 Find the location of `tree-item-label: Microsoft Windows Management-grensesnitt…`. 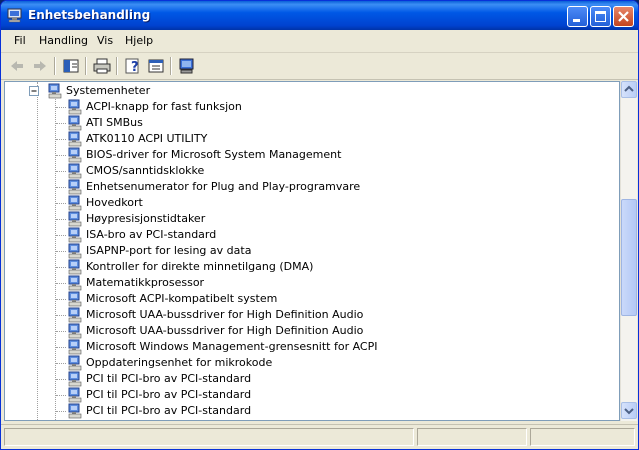

tree-item-label: Microsoft Windows Management-grensesnitt… is located at coordinates (232, 346).